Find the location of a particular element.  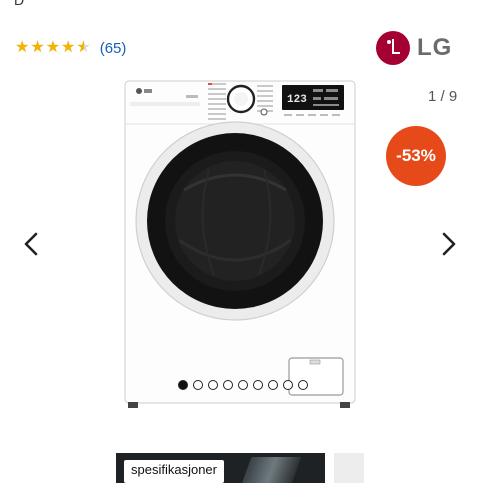

chevron-right-icon is located at coordinates (449, 244).